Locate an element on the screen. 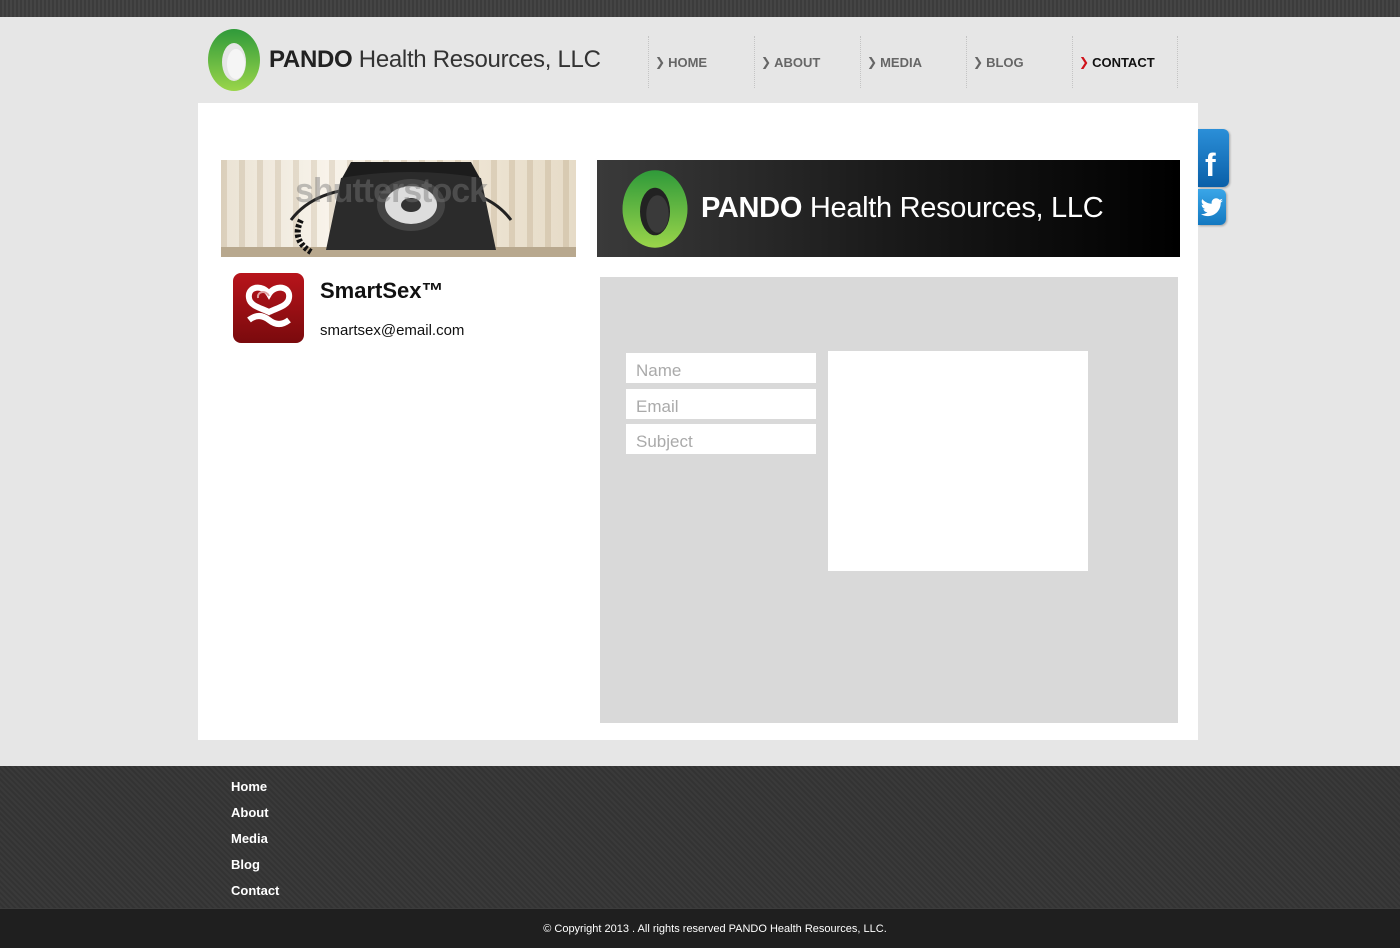  banner-title: PANDO Health Resources, LLC is located at coordinates (902, 208).